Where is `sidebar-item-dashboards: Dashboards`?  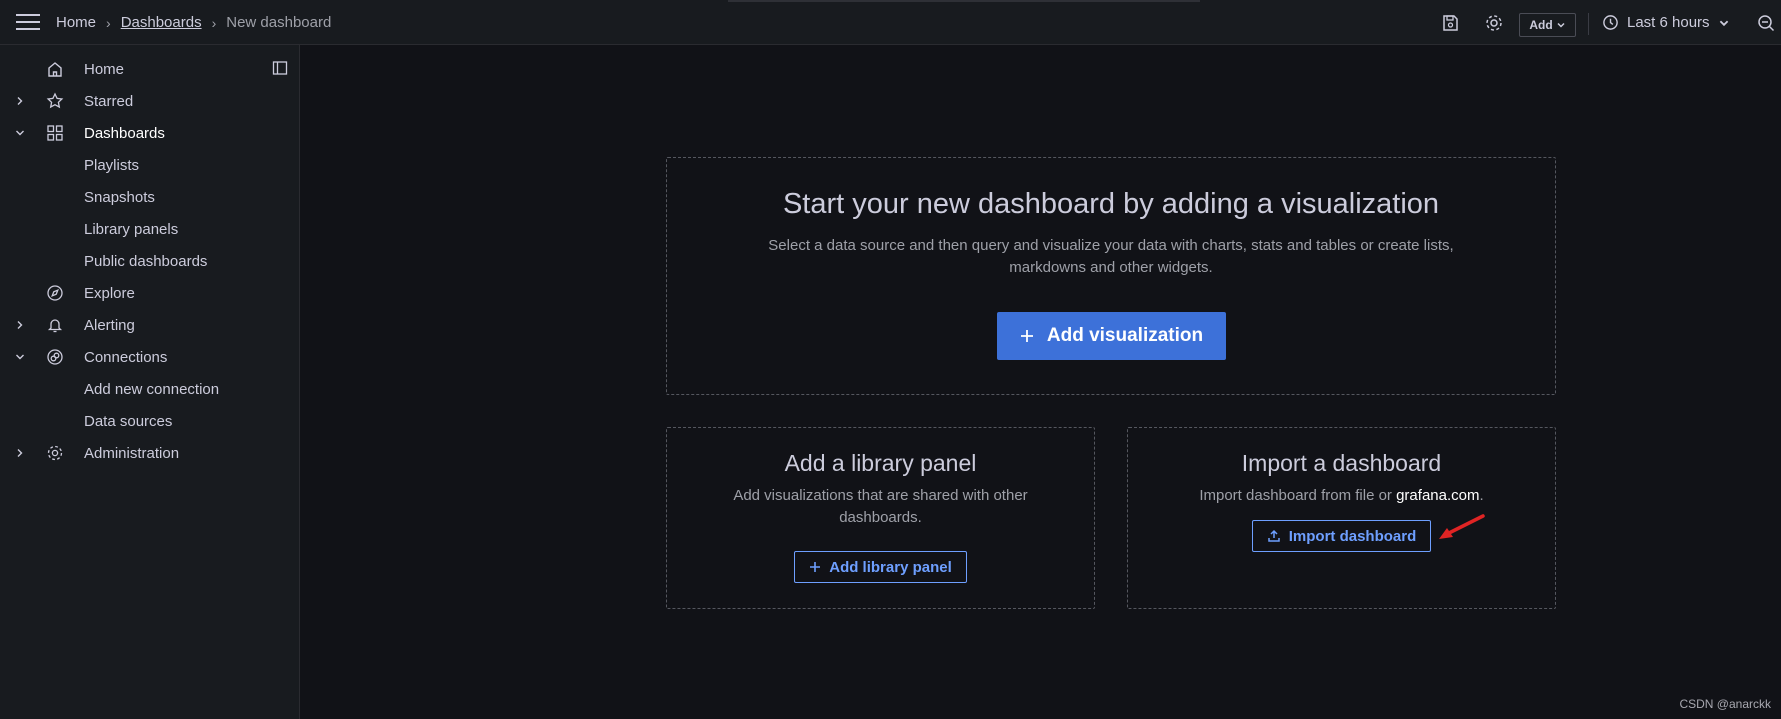 sidebar-item-dashboards: Dashboards is located at coordinates (150, 133).